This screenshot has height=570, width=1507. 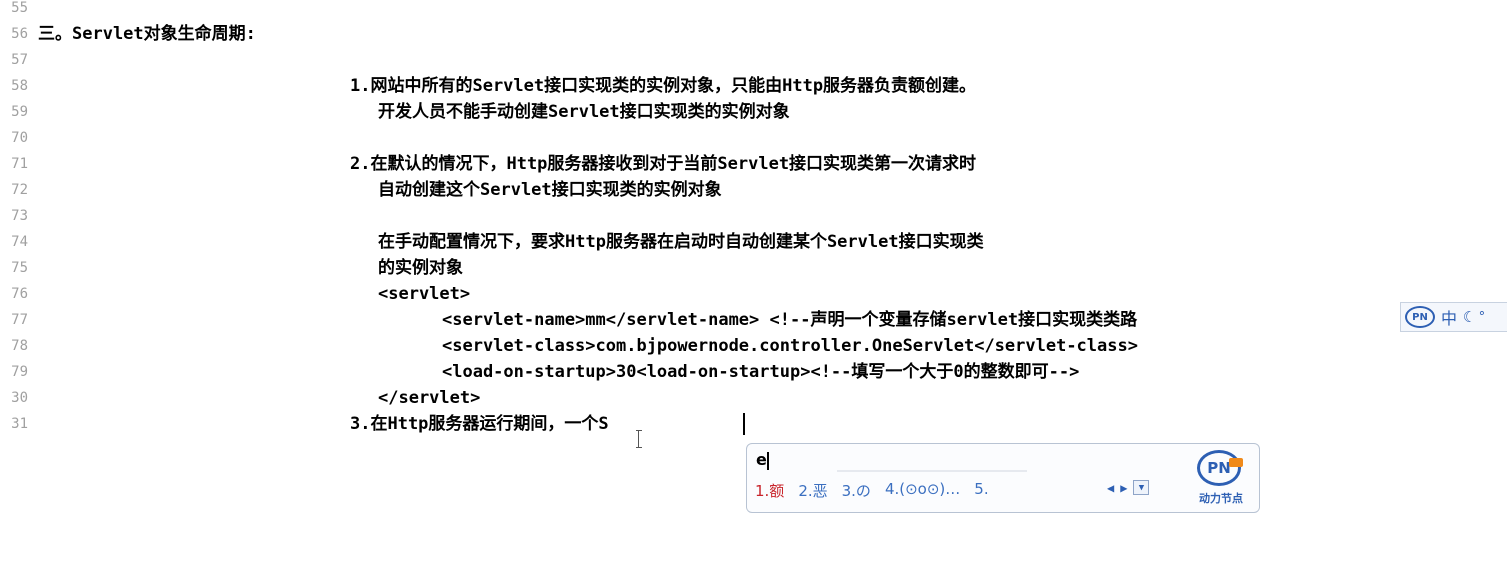 What do you see at coordinates (1003, 478) in the screenshot?
I see `ime-candidate-window: e 1.额 2.恶 3.の 4.(⊙o⊙)… 5. ◀ ▶ ▼ PN 动力节点` at bounding box center [1003, 478].